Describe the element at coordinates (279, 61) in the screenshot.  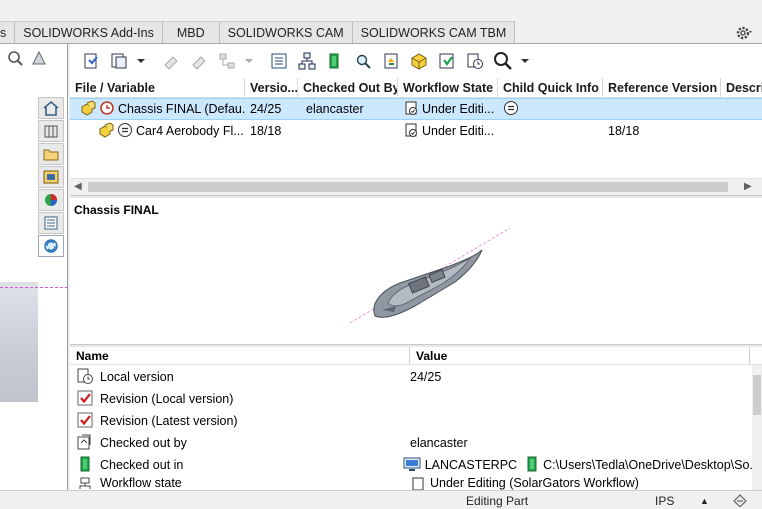
I see `data-card-icon` at that location.